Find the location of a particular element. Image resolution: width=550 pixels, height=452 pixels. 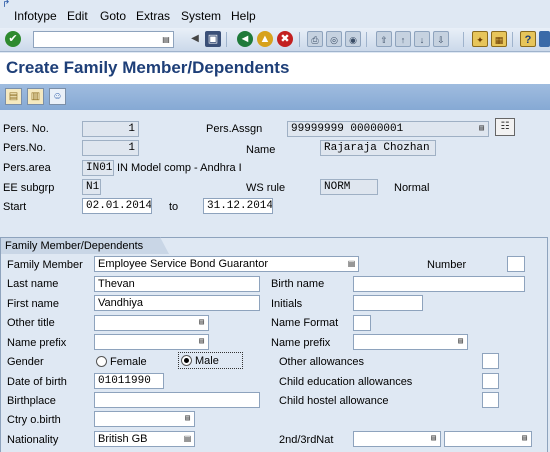

pers-area-code-field: IN01 is located at coordinates (98, 168).